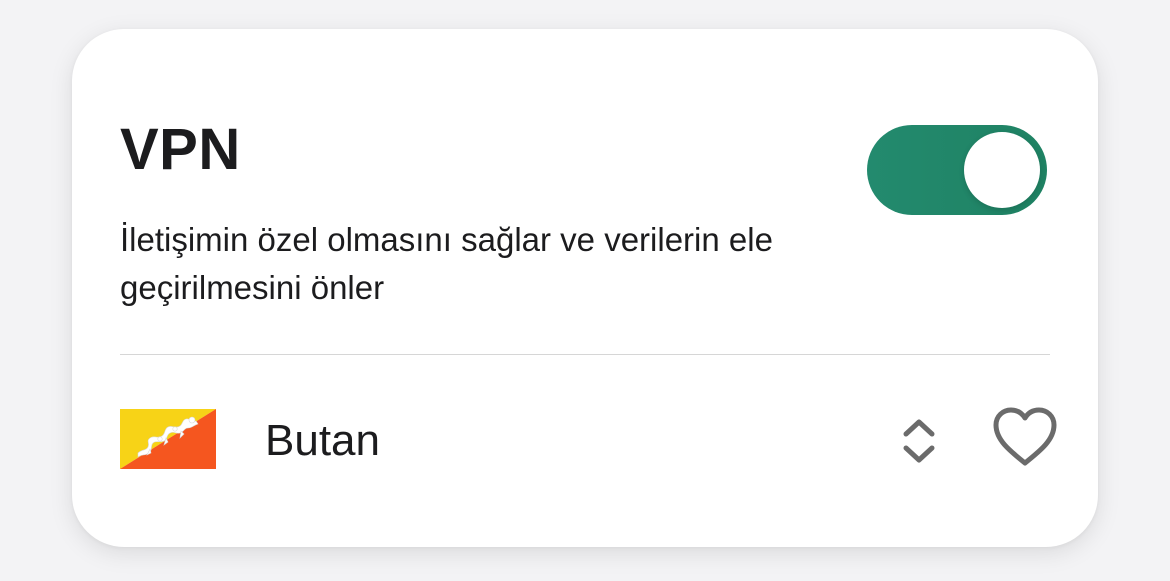 This screenshot has width=1170, height=581. What do you see at coordinates (585, 354) in the screenshot?
I see `divider` at bounding box center [585, 354].